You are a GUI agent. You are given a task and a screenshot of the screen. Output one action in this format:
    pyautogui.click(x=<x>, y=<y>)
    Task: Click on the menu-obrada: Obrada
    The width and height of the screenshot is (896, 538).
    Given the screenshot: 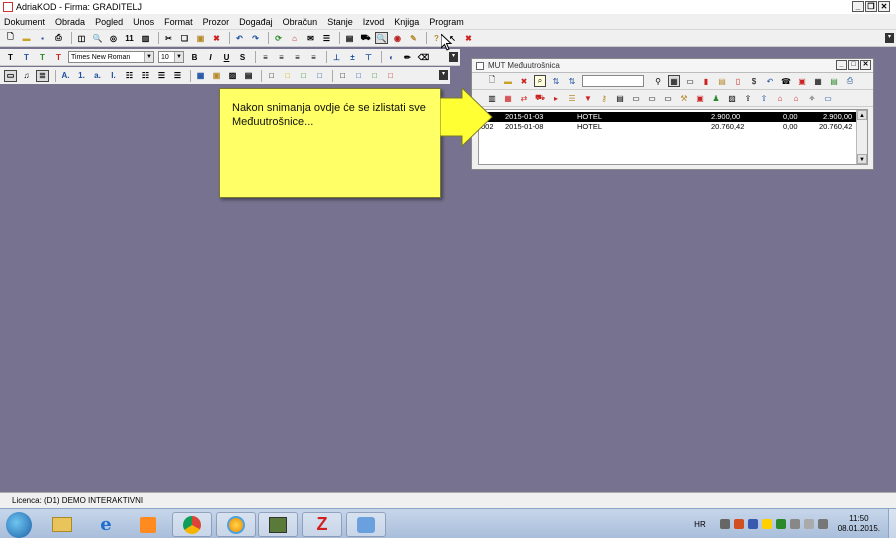 What is the action you would take?
    pyautogui.click(x=70, y=22)
    